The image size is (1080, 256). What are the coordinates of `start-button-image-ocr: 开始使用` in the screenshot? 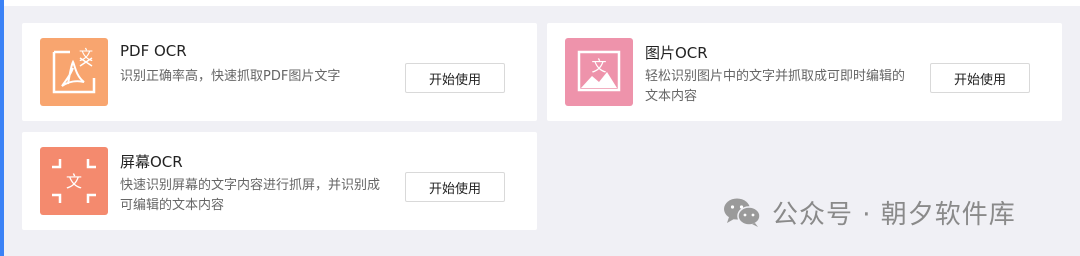 It's located at (980, 78).